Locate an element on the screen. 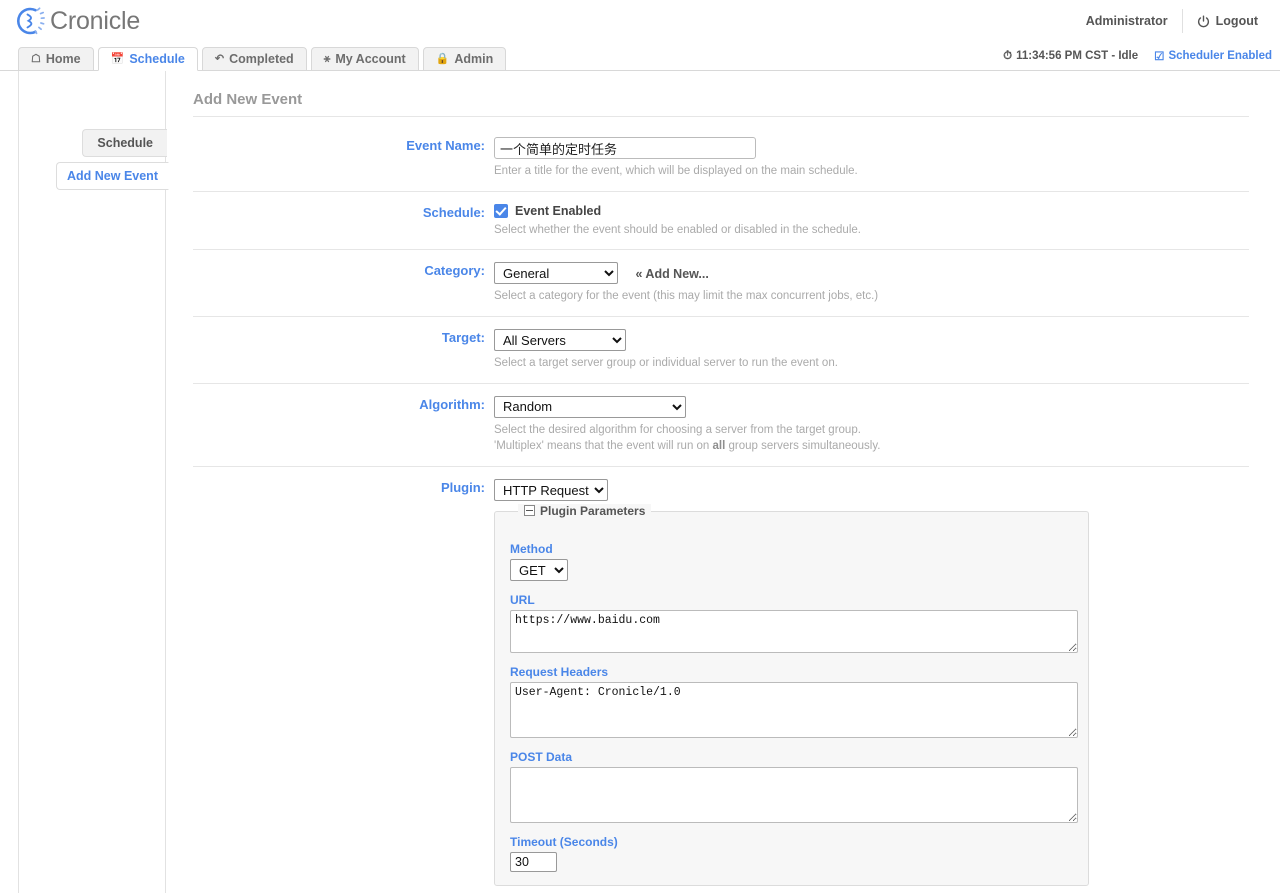  sidebar-item-add-new-event: Add New Event is located at coordinates (112, 176).